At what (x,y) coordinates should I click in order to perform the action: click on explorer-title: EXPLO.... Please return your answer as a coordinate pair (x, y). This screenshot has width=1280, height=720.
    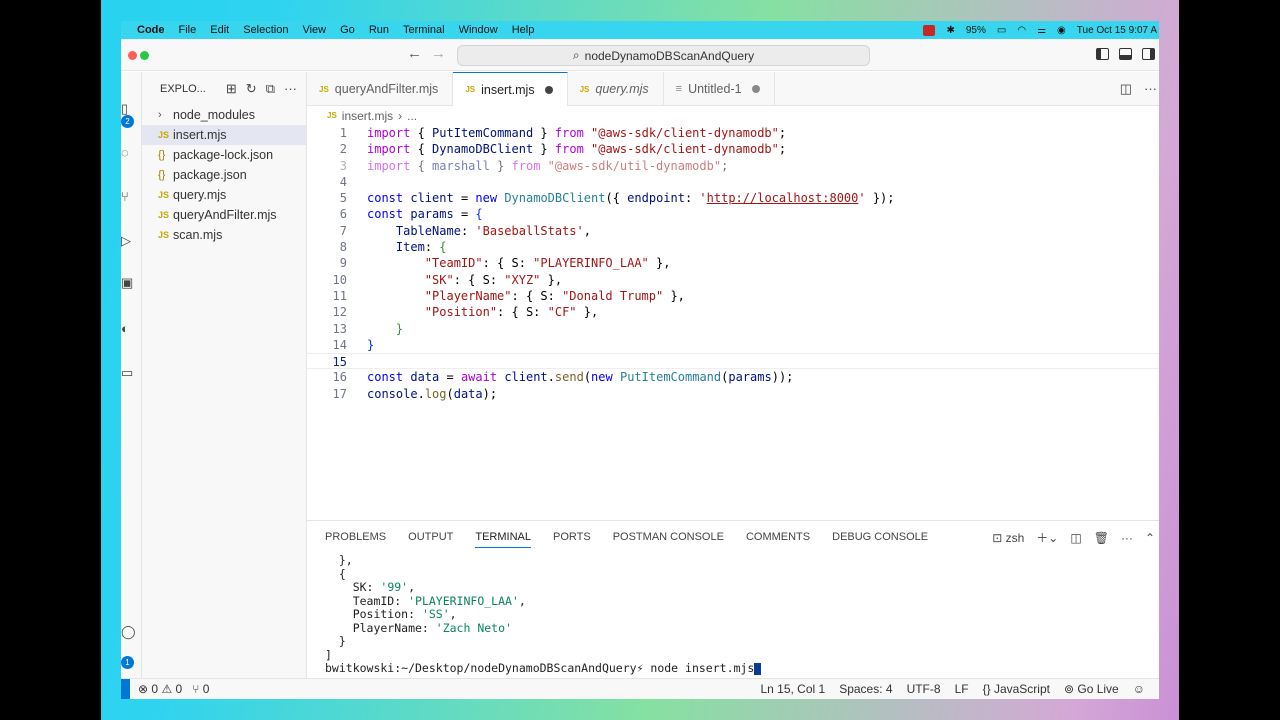
    Looking at the image, I should click on (183, 88).